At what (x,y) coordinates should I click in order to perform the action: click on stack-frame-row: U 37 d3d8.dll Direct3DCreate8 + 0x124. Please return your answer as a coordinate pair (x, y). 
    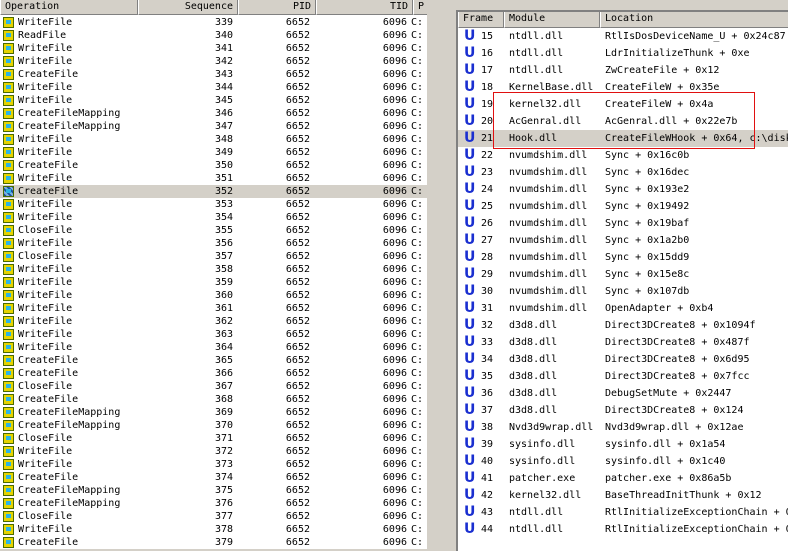
    Looking at the image, I should click on (623, 410).